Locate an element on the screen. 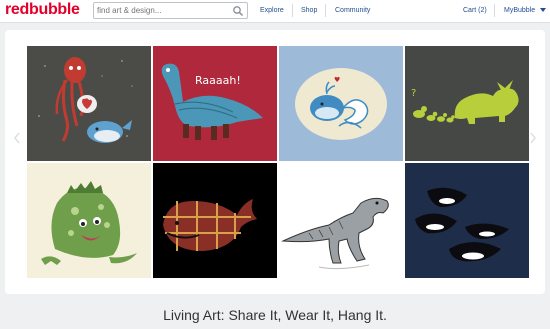  art-tile-squid-whale is located at coordinates (89, 103).